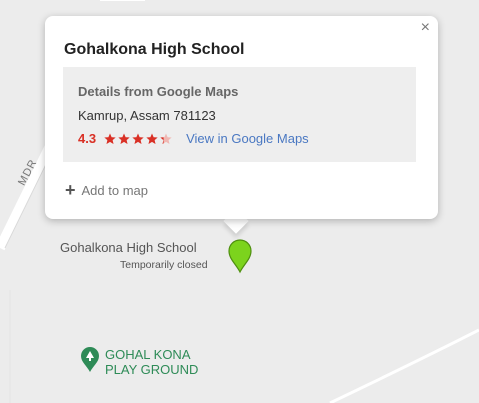 The height and width of the screenshot is (403, 479). Describe the element at coordinates (247, 138) in the screenshot. I see `view-in-google-maps-link: View in Google Maps` at that location.